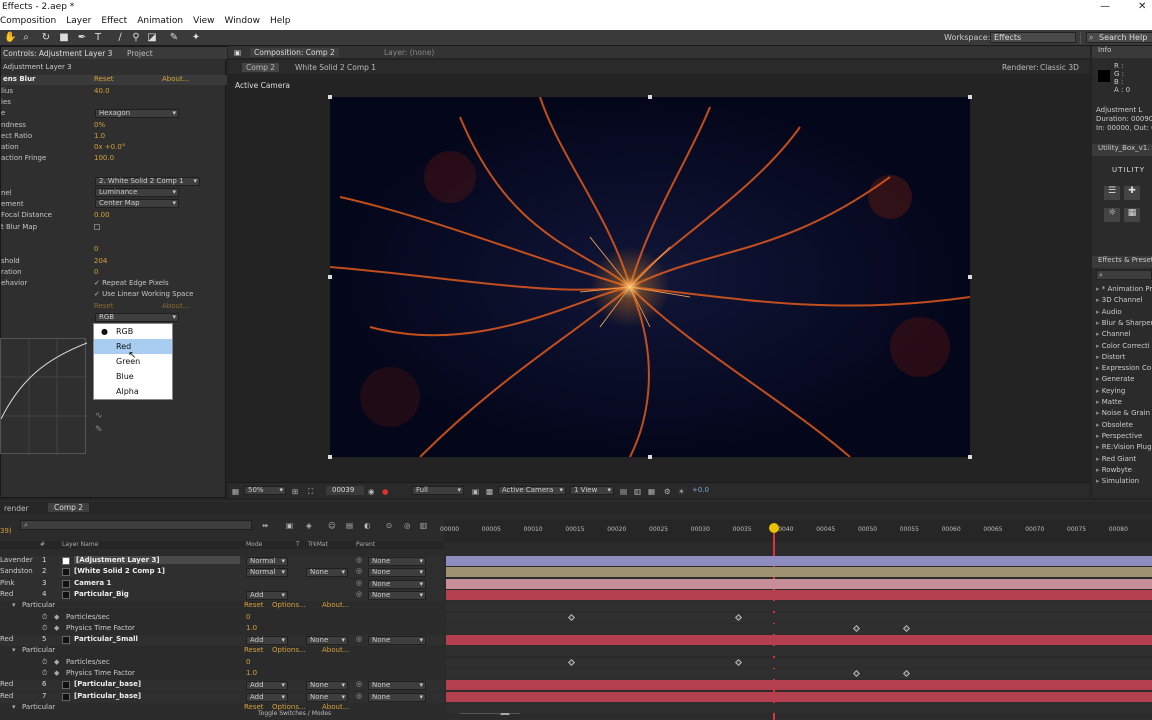 This screenshot has height=720, width=1152. What do you see at coordinates (1124, 357) in the screenshot?
I see `effects-category-item: ▸ Distort` at bounding box center [1124, 357].